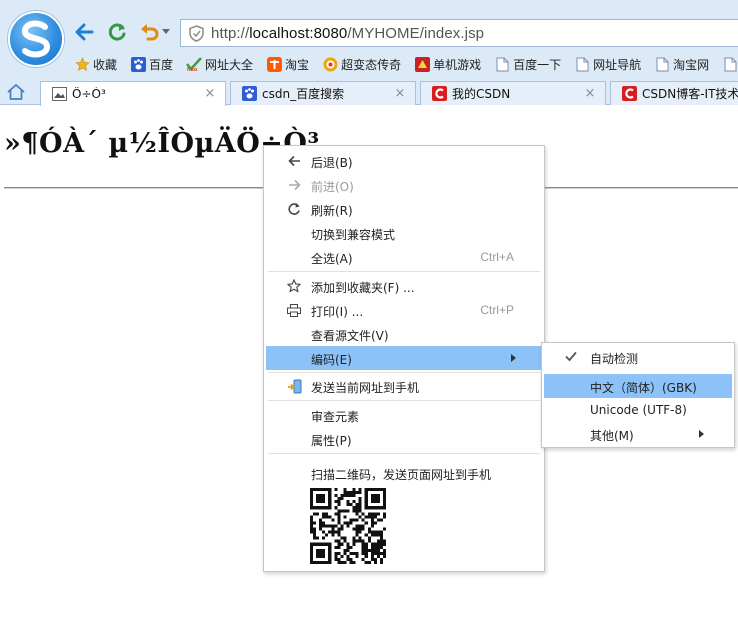 The image size is (738, 639). Describe the element at coordinates (404, 334) in the screenshot. I see `menu-item-view-source: 查看源文件(V)` at that location.